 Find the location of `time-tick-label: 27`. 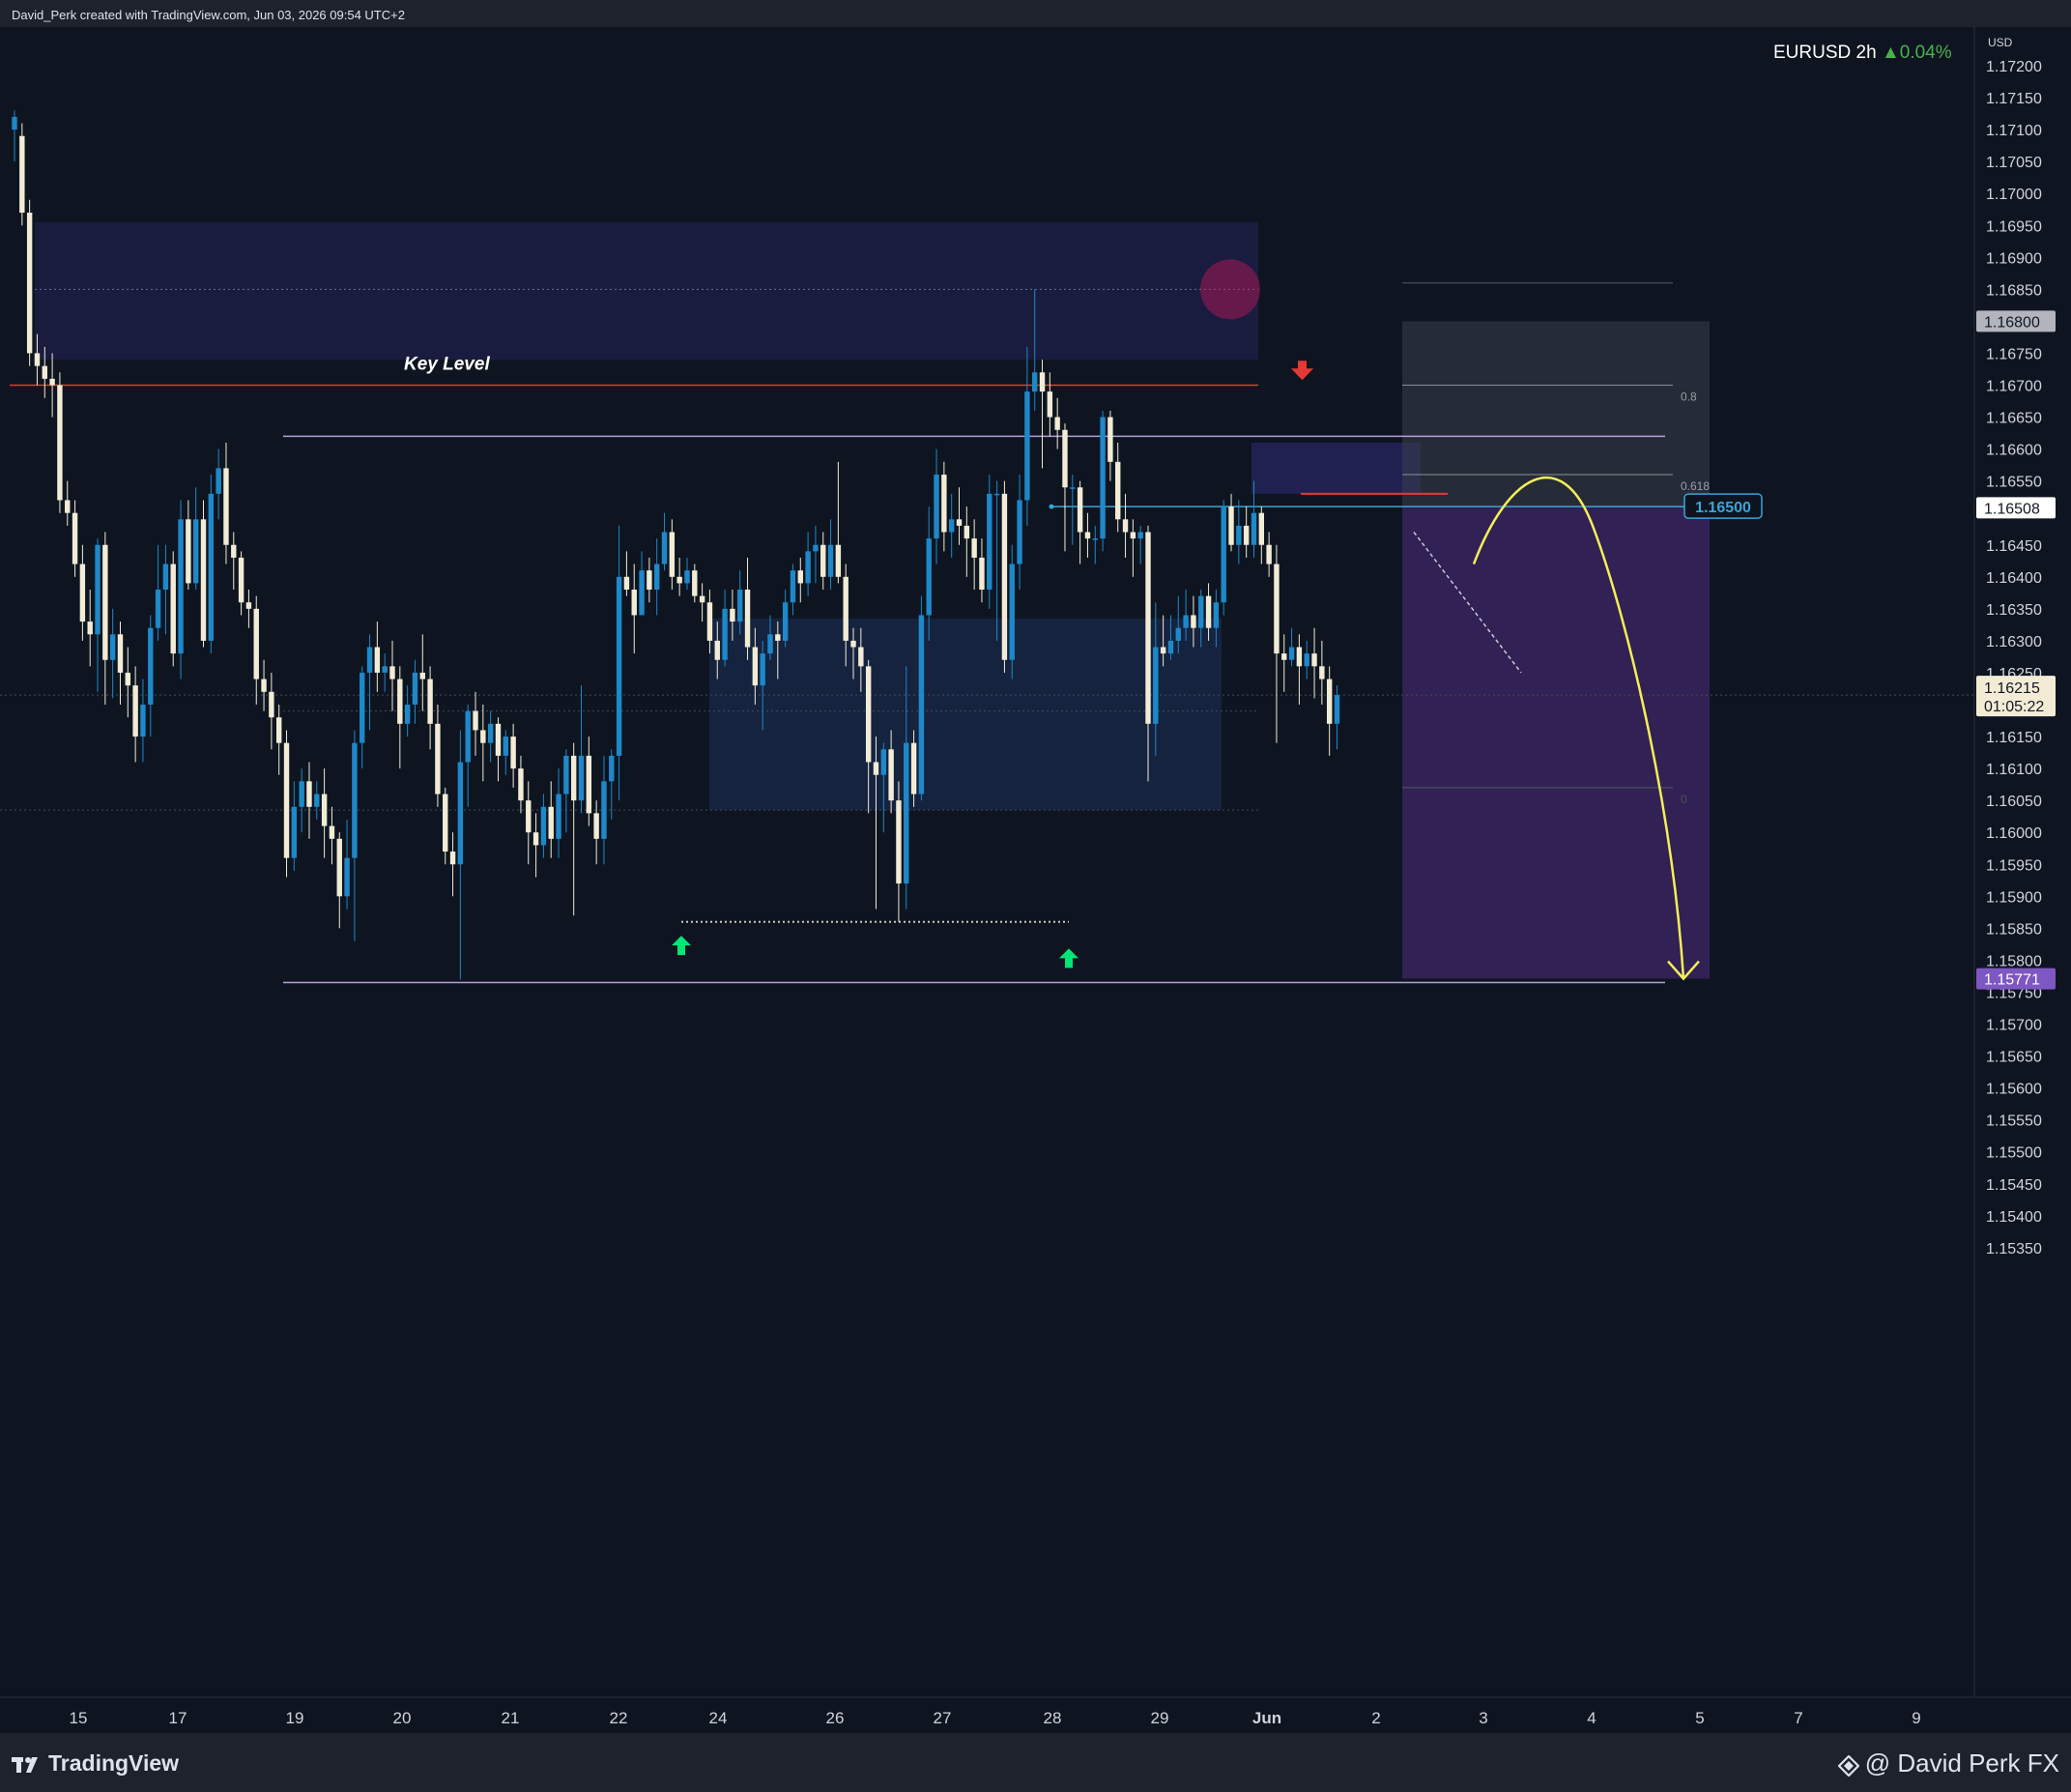

time-tick-label: 27 is located at coordinates (943, 1718).